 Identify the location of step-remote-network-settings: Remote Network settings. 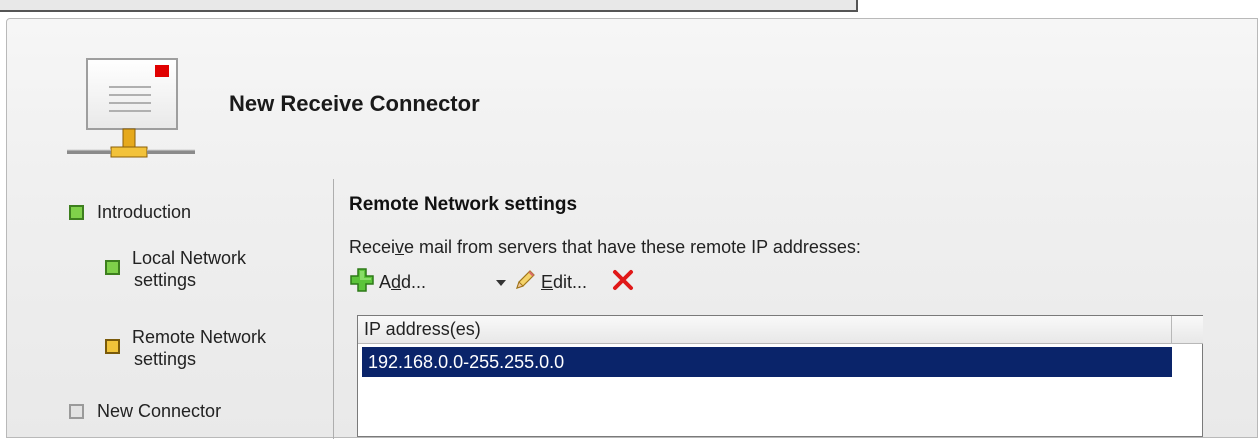
(199, 348).